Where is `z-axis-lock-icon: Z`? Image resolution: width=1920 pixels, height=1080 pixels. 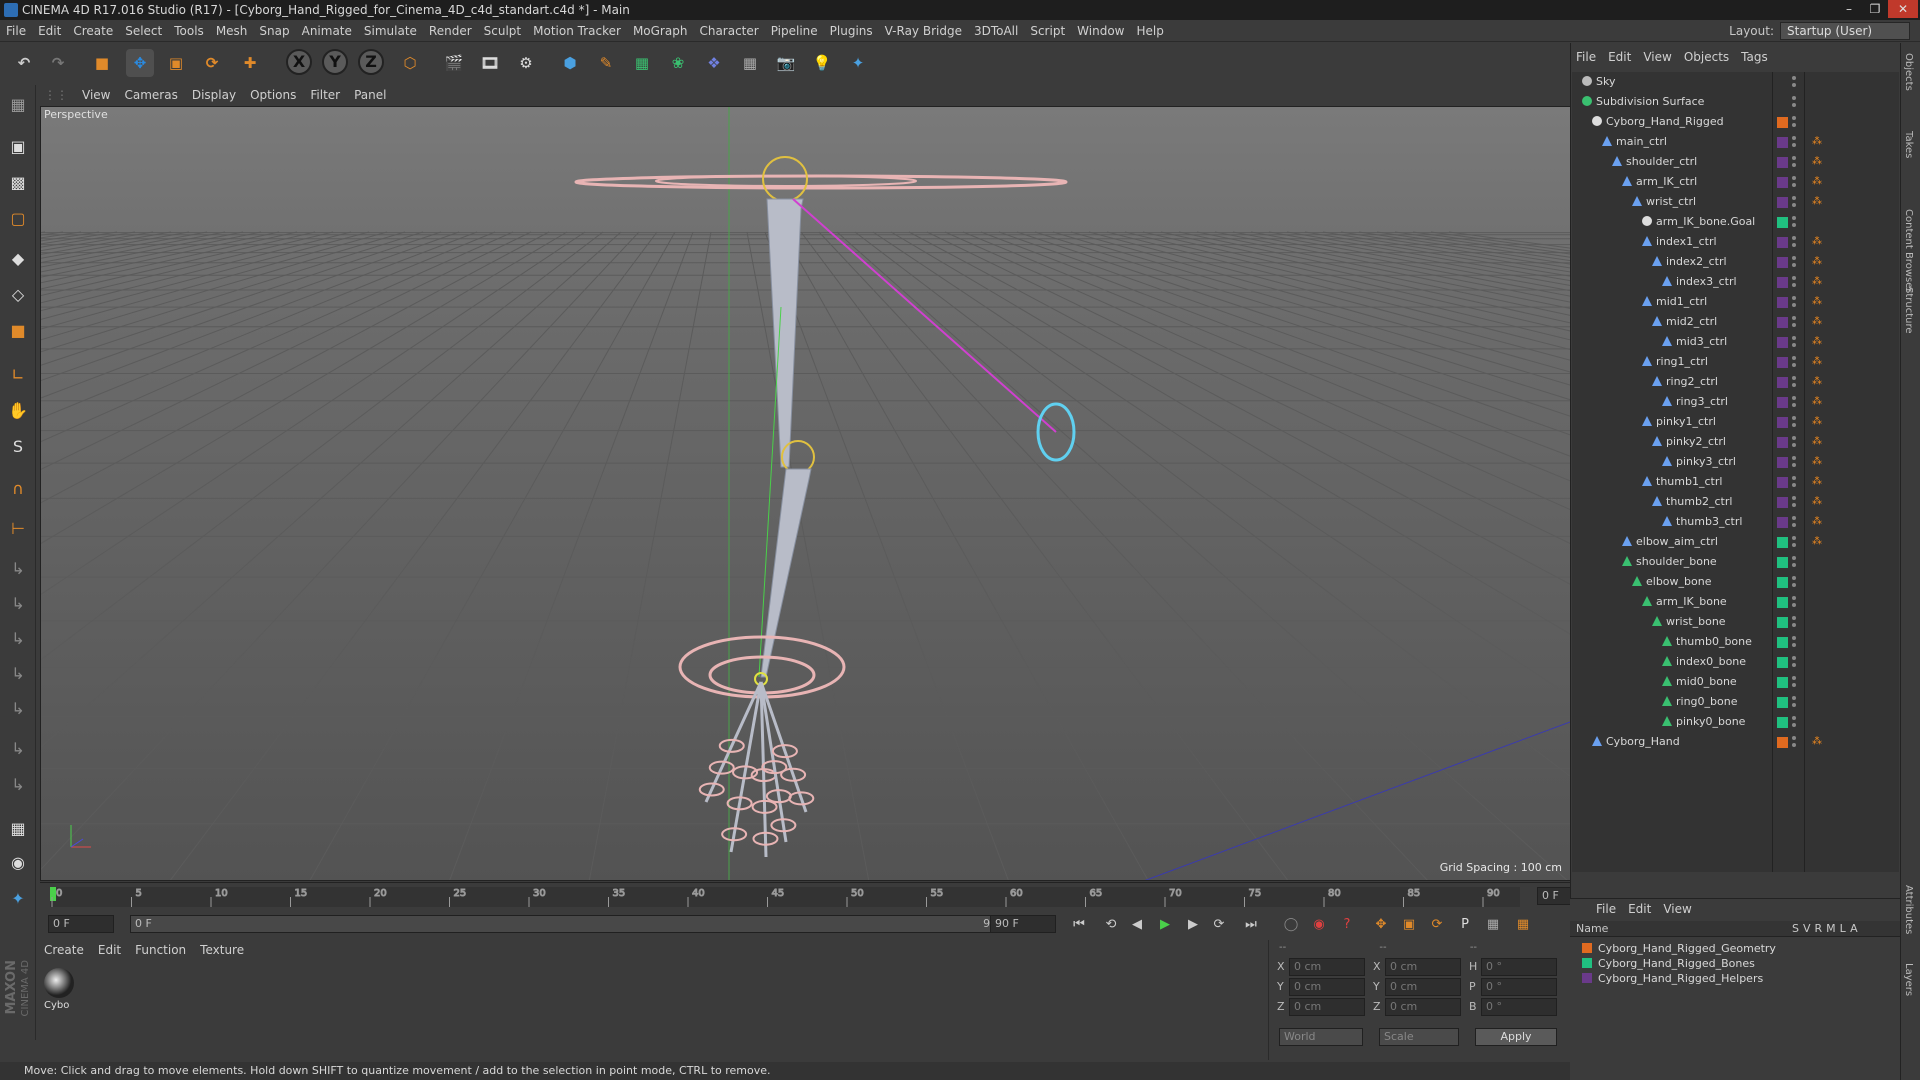
z-axis-lock-icon: Z is located at coordinates (371, 62).